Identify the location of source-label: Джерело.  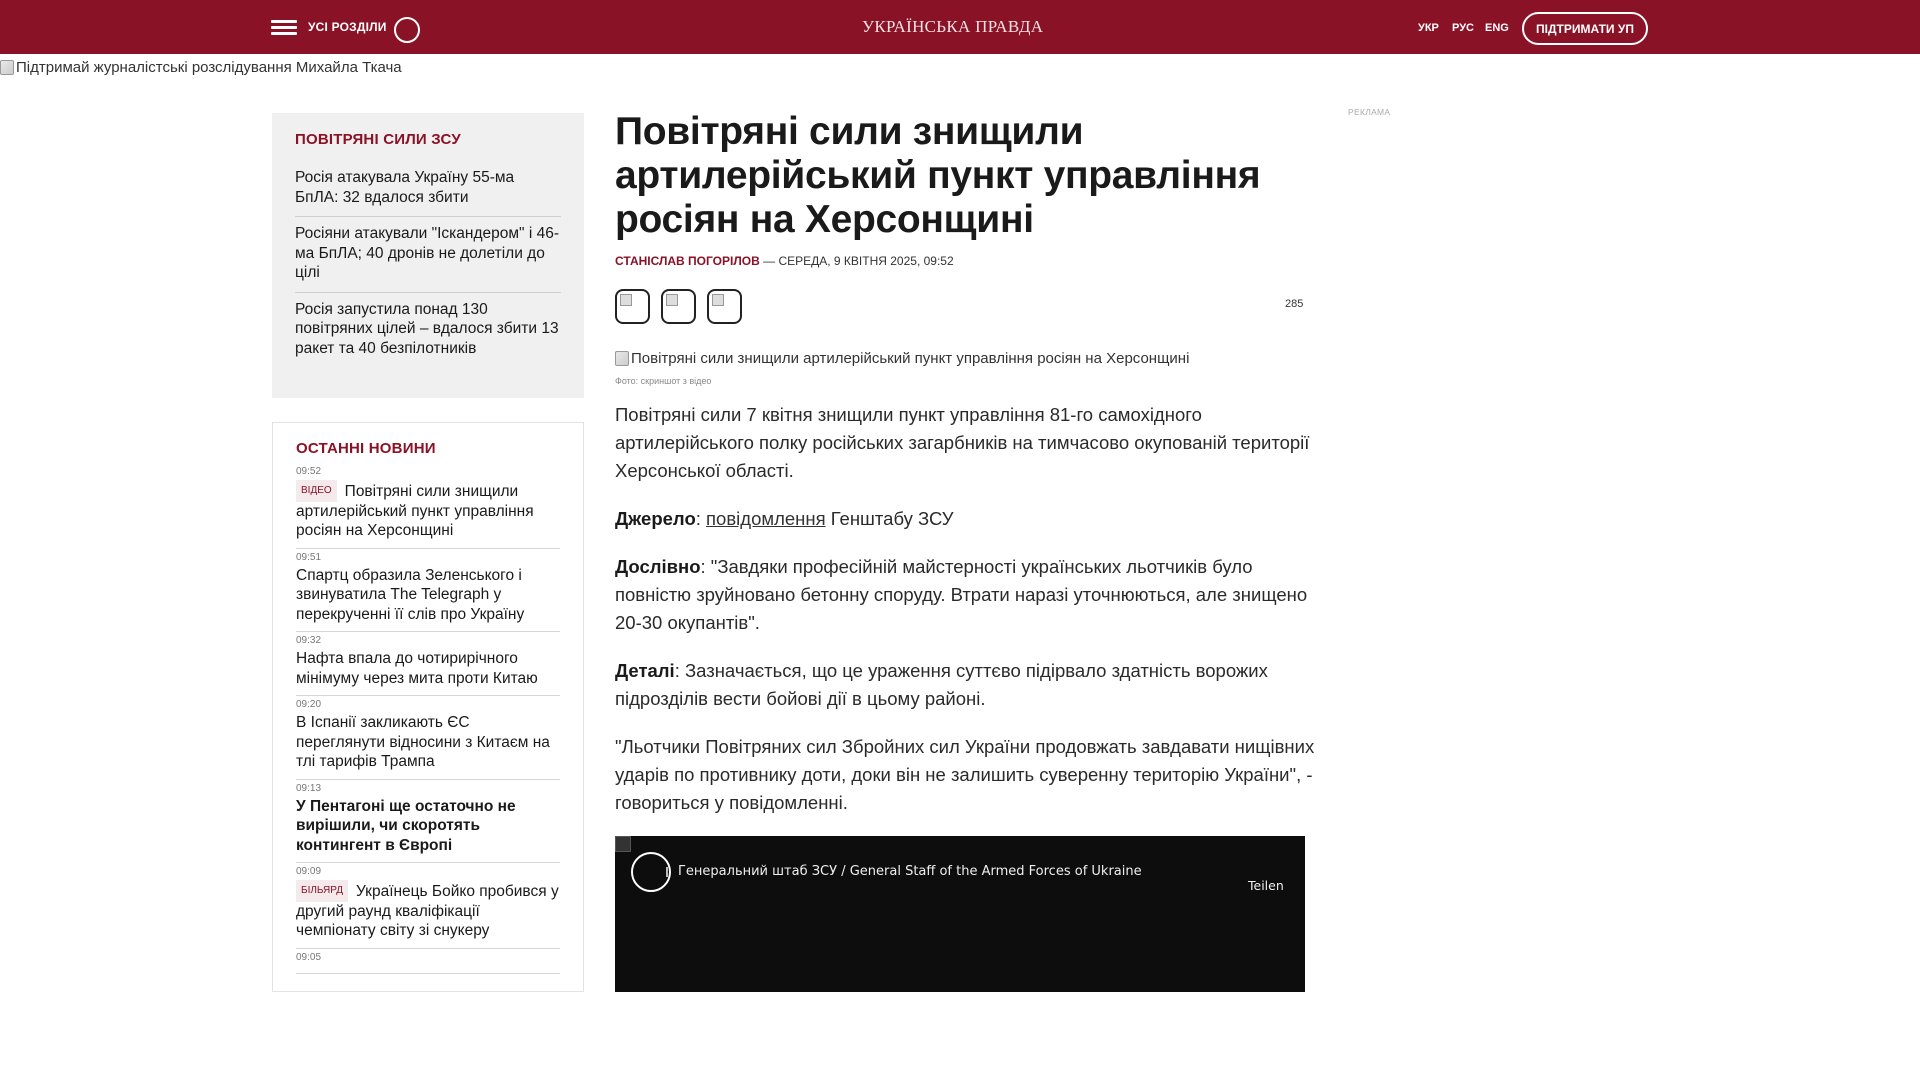
(655, 518).